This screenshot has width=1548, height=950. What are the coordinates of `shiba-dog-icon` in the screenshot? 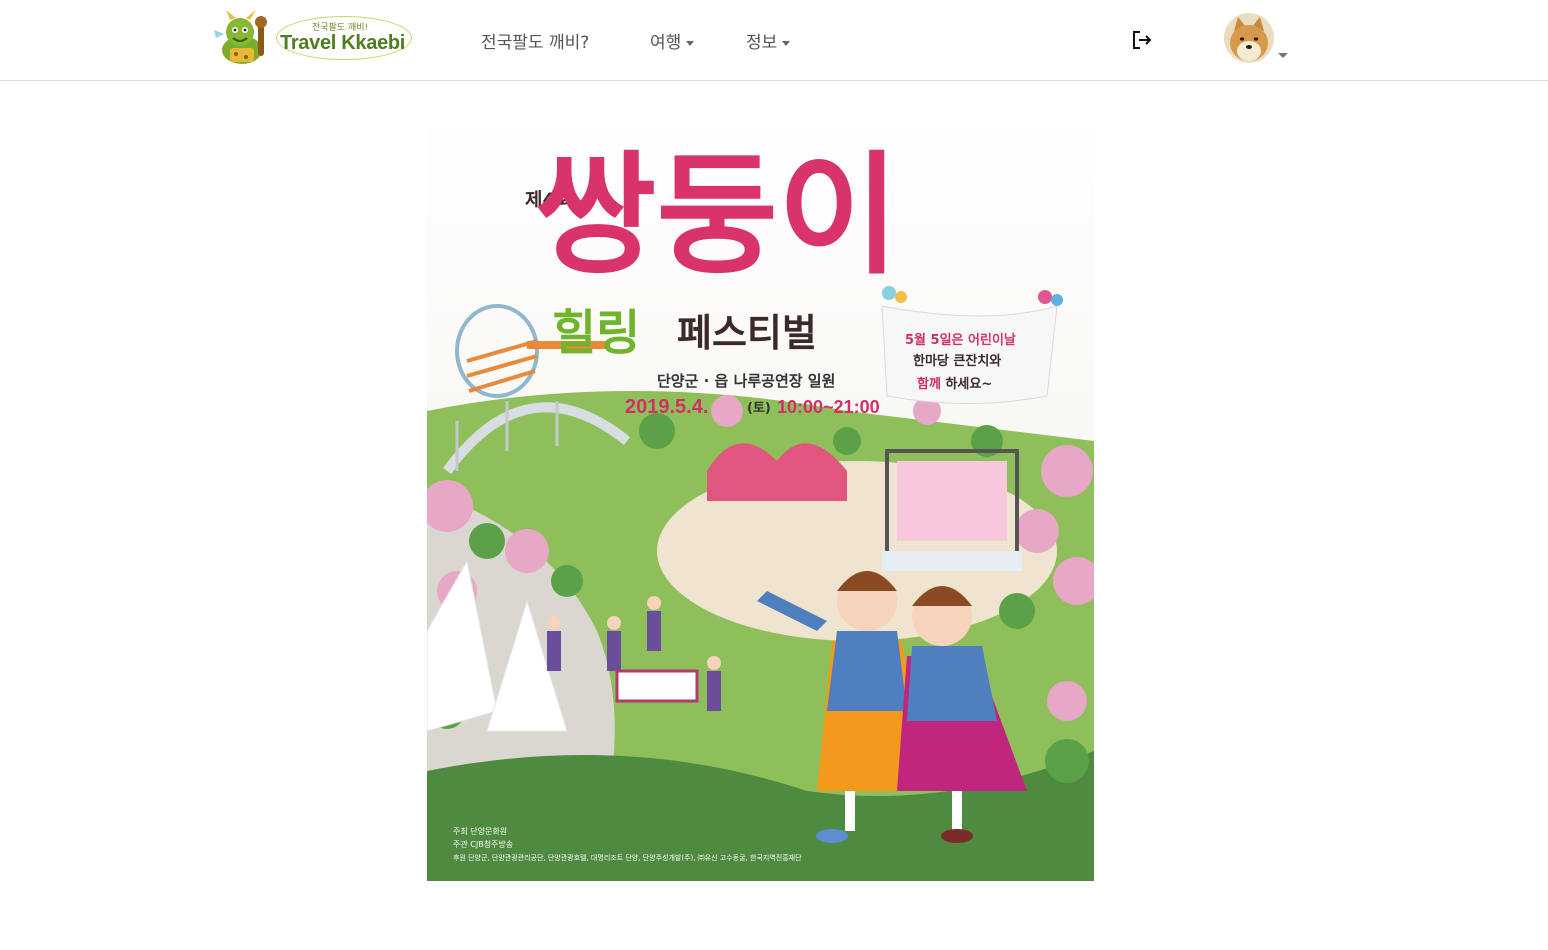 It's located at (1249, 38).